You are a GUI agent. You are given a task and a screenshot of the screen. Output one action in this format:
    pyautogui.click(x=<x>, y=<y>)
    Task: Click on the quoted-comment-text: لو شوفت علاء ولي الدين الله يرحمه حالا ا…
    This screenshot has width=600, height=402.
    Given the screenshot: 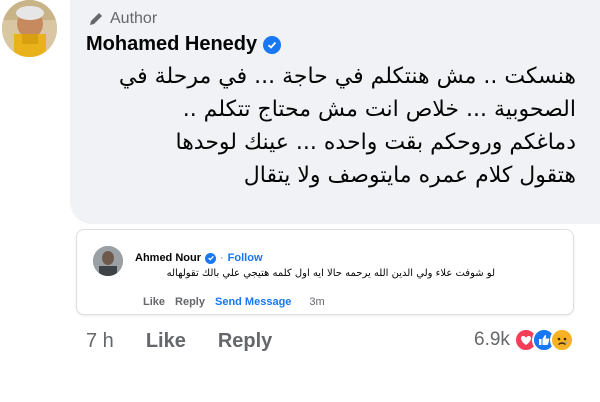 What is the action you would take?
    pyautogui.click(x=330, y=273)
    